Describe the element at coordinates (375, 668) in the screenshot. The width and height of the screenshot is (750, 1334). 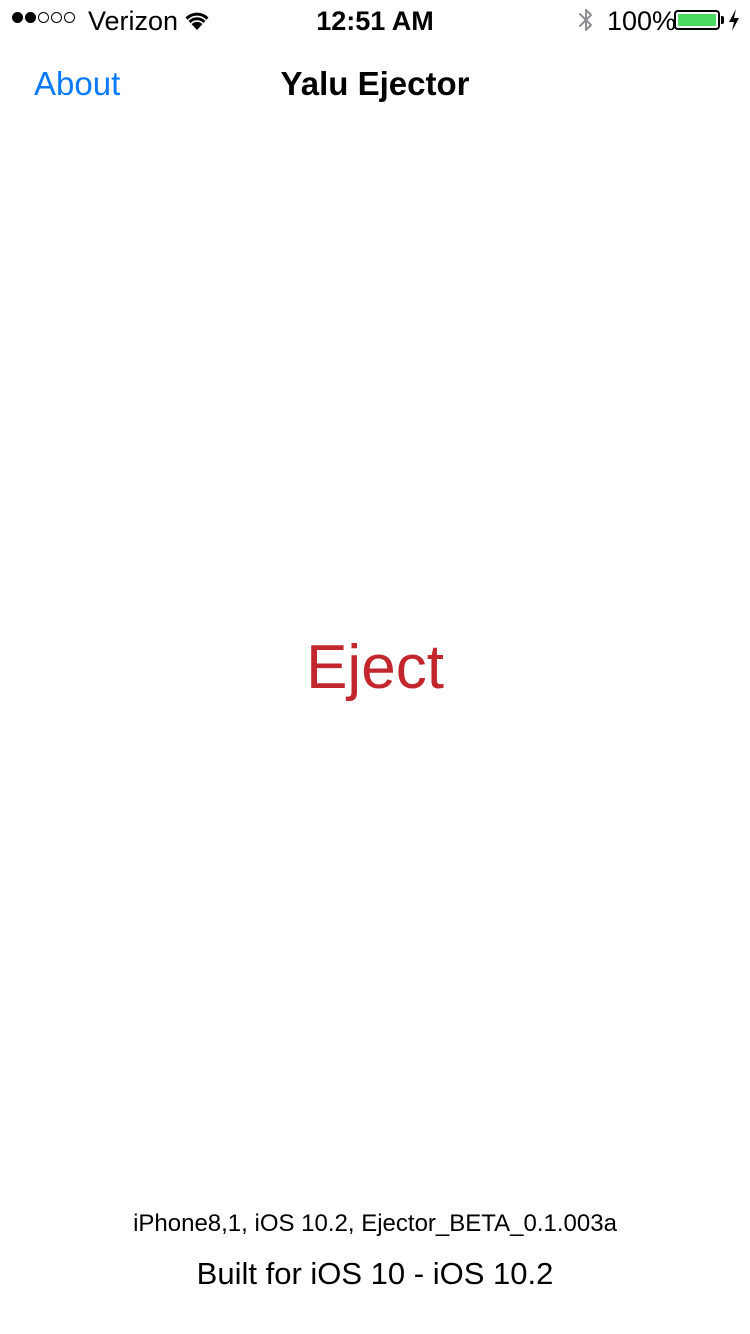
I see `eject-button: Eject` at that location.